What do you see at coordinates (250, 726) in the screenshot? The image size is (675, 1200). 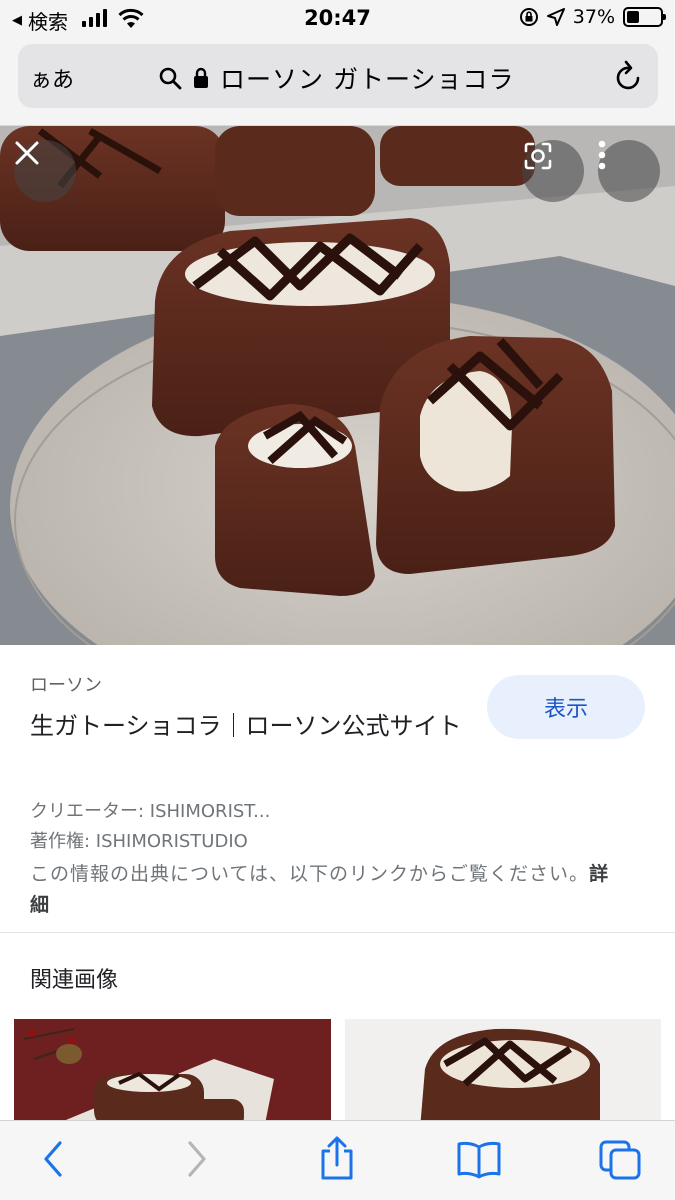 I see `result-title: 生ガトーショコラ｜ローソン公式サイト` at bounding box center [250, 726].